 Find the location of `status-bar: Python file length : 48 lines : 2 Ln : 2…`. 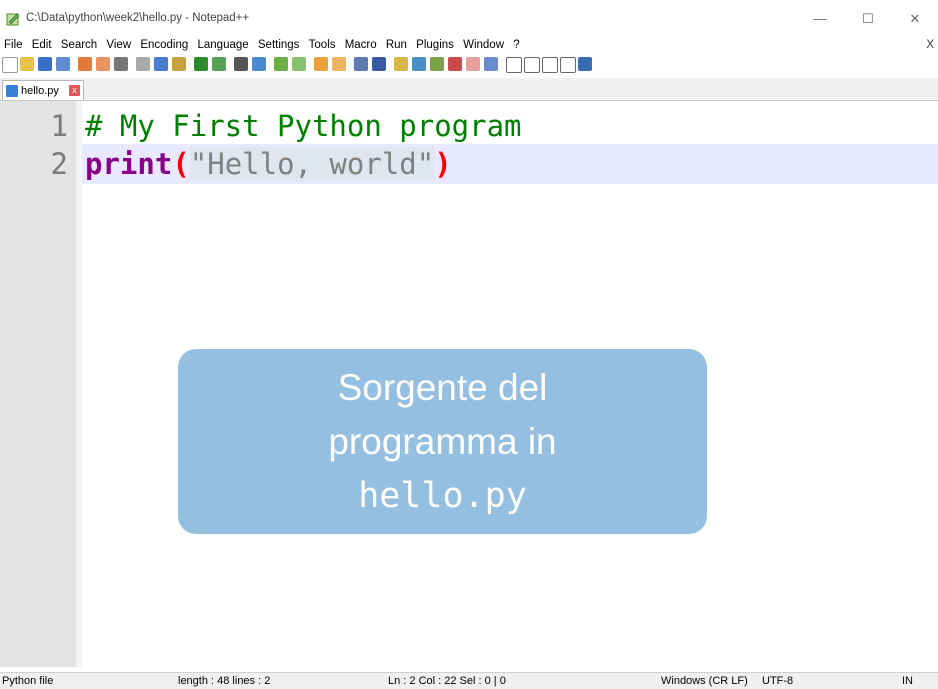

status-bar: Python file length : 48 lines : 2 Ln : 2… is located at coordinates (469, 680).